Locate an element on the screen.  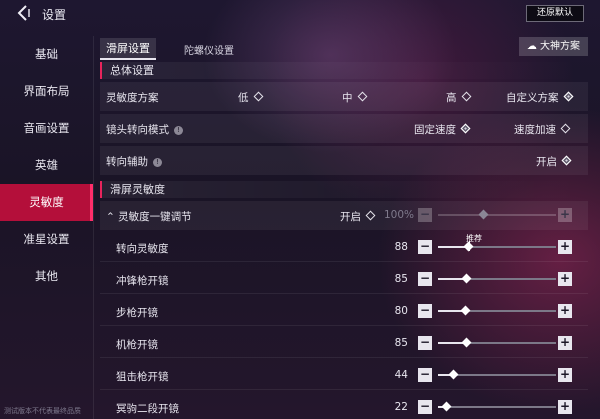
one-key-row: ⌃ 灵敏度一键调节 开启 100% − + is located at coordinates (344, 215).